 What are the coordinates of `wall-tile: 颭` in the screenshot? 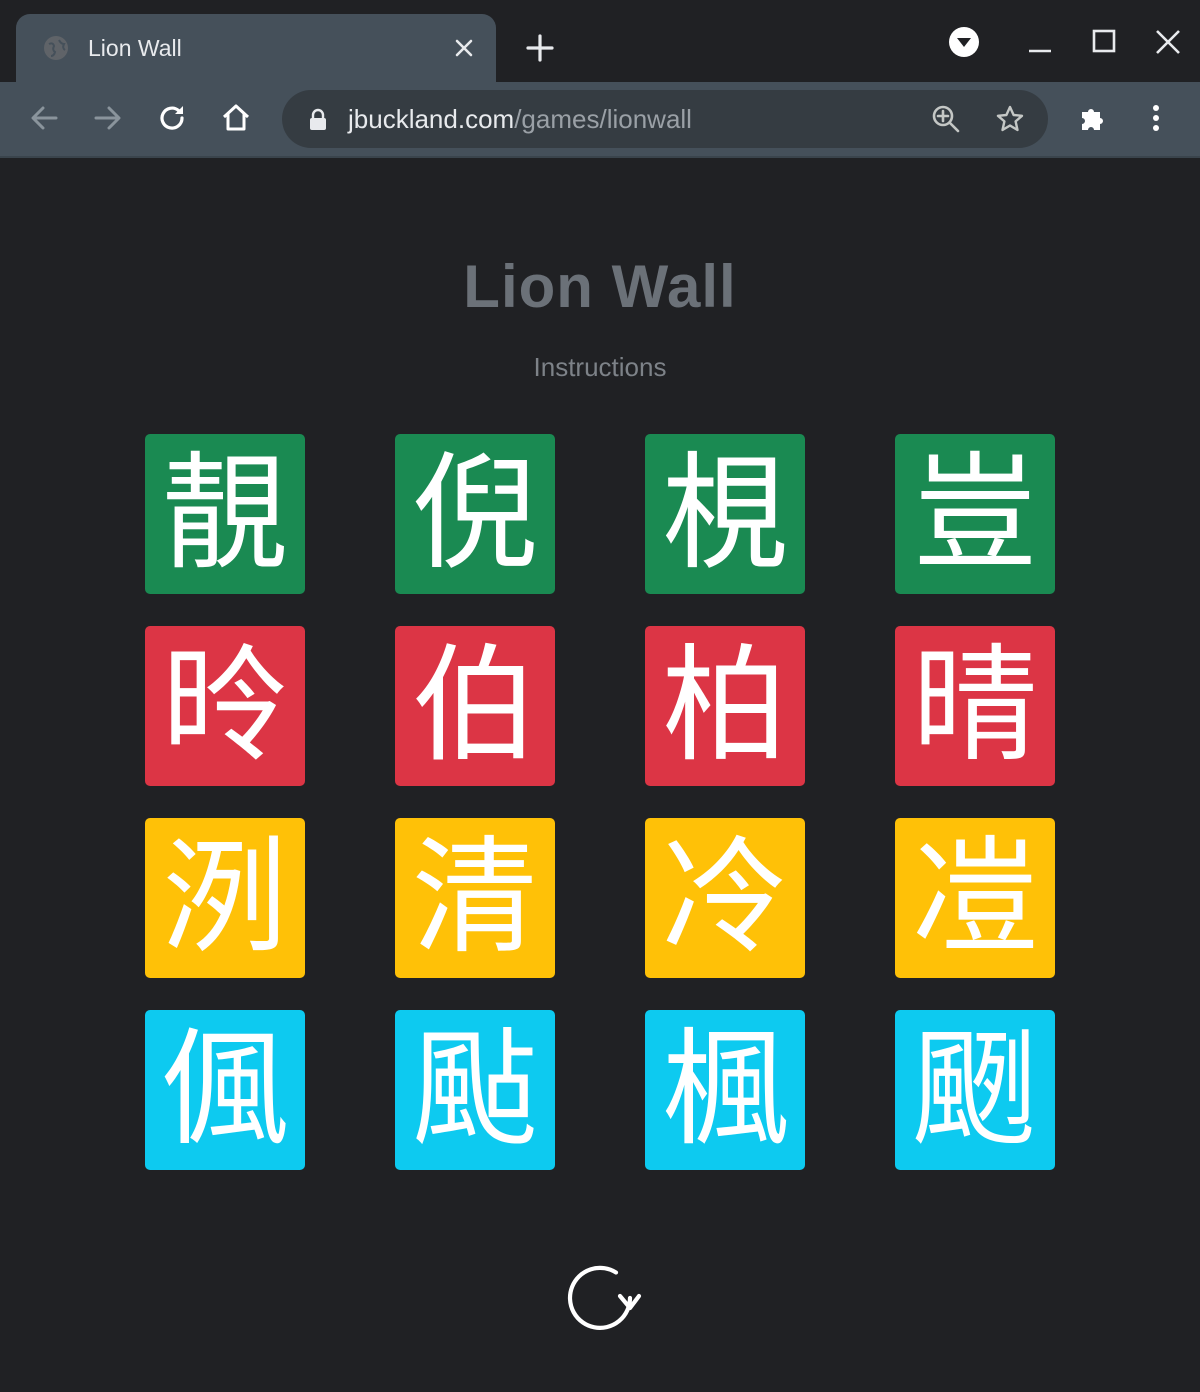 It's located at (475, 1090).